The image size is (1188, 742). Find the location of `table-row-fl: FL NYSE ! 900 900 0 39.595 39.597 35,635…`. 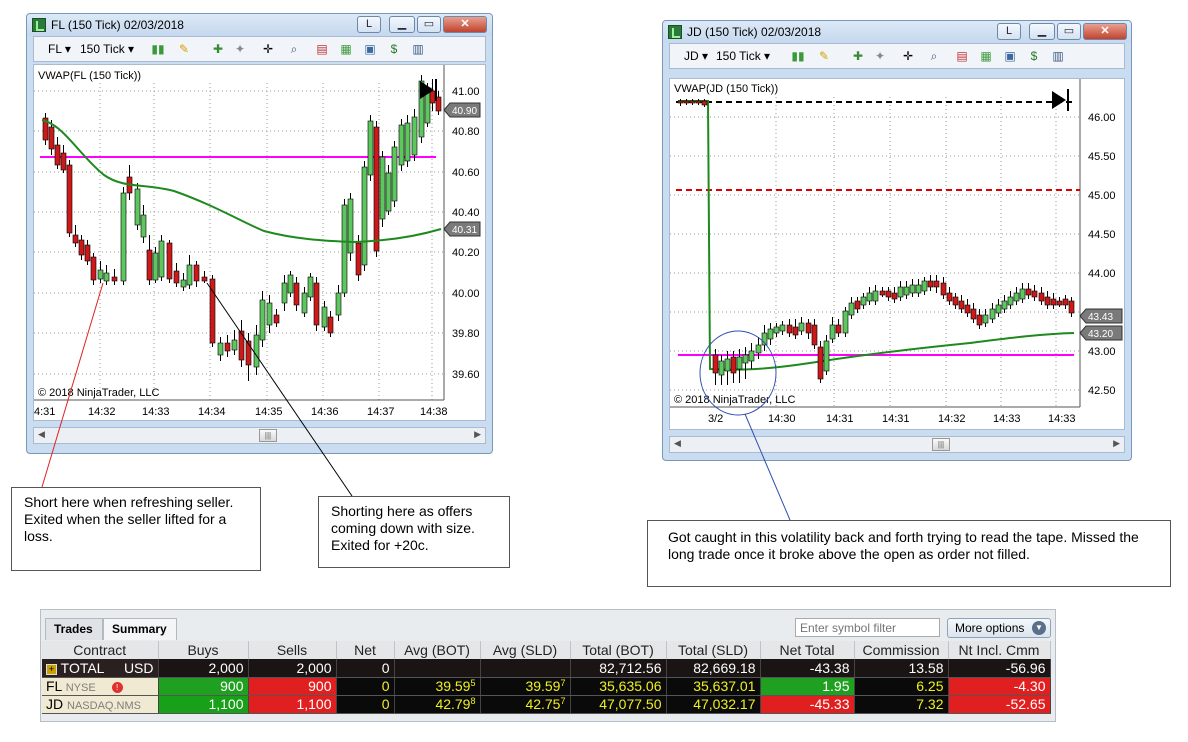

table-row-fl: FL NYSE ! 900 900 0 39.595 39.597 35,635… is located at coordinates (546, 686).